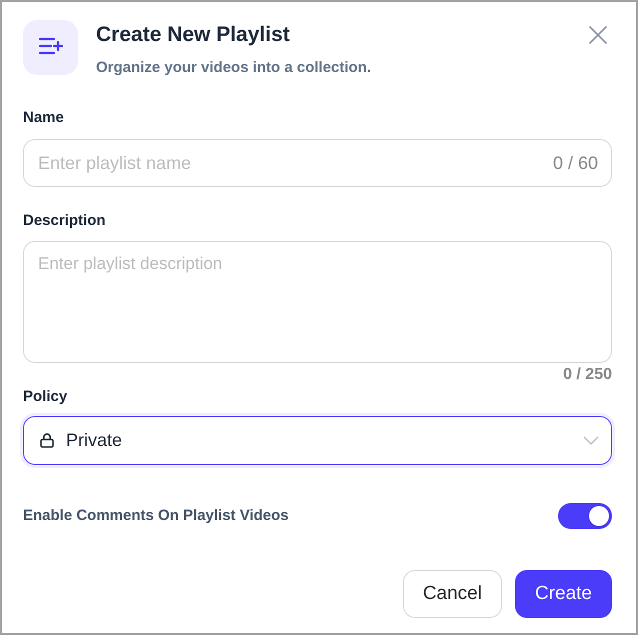 The width and height of the screenshot is (638, 637). I want to click on field-label: Description, so click(64, 221).